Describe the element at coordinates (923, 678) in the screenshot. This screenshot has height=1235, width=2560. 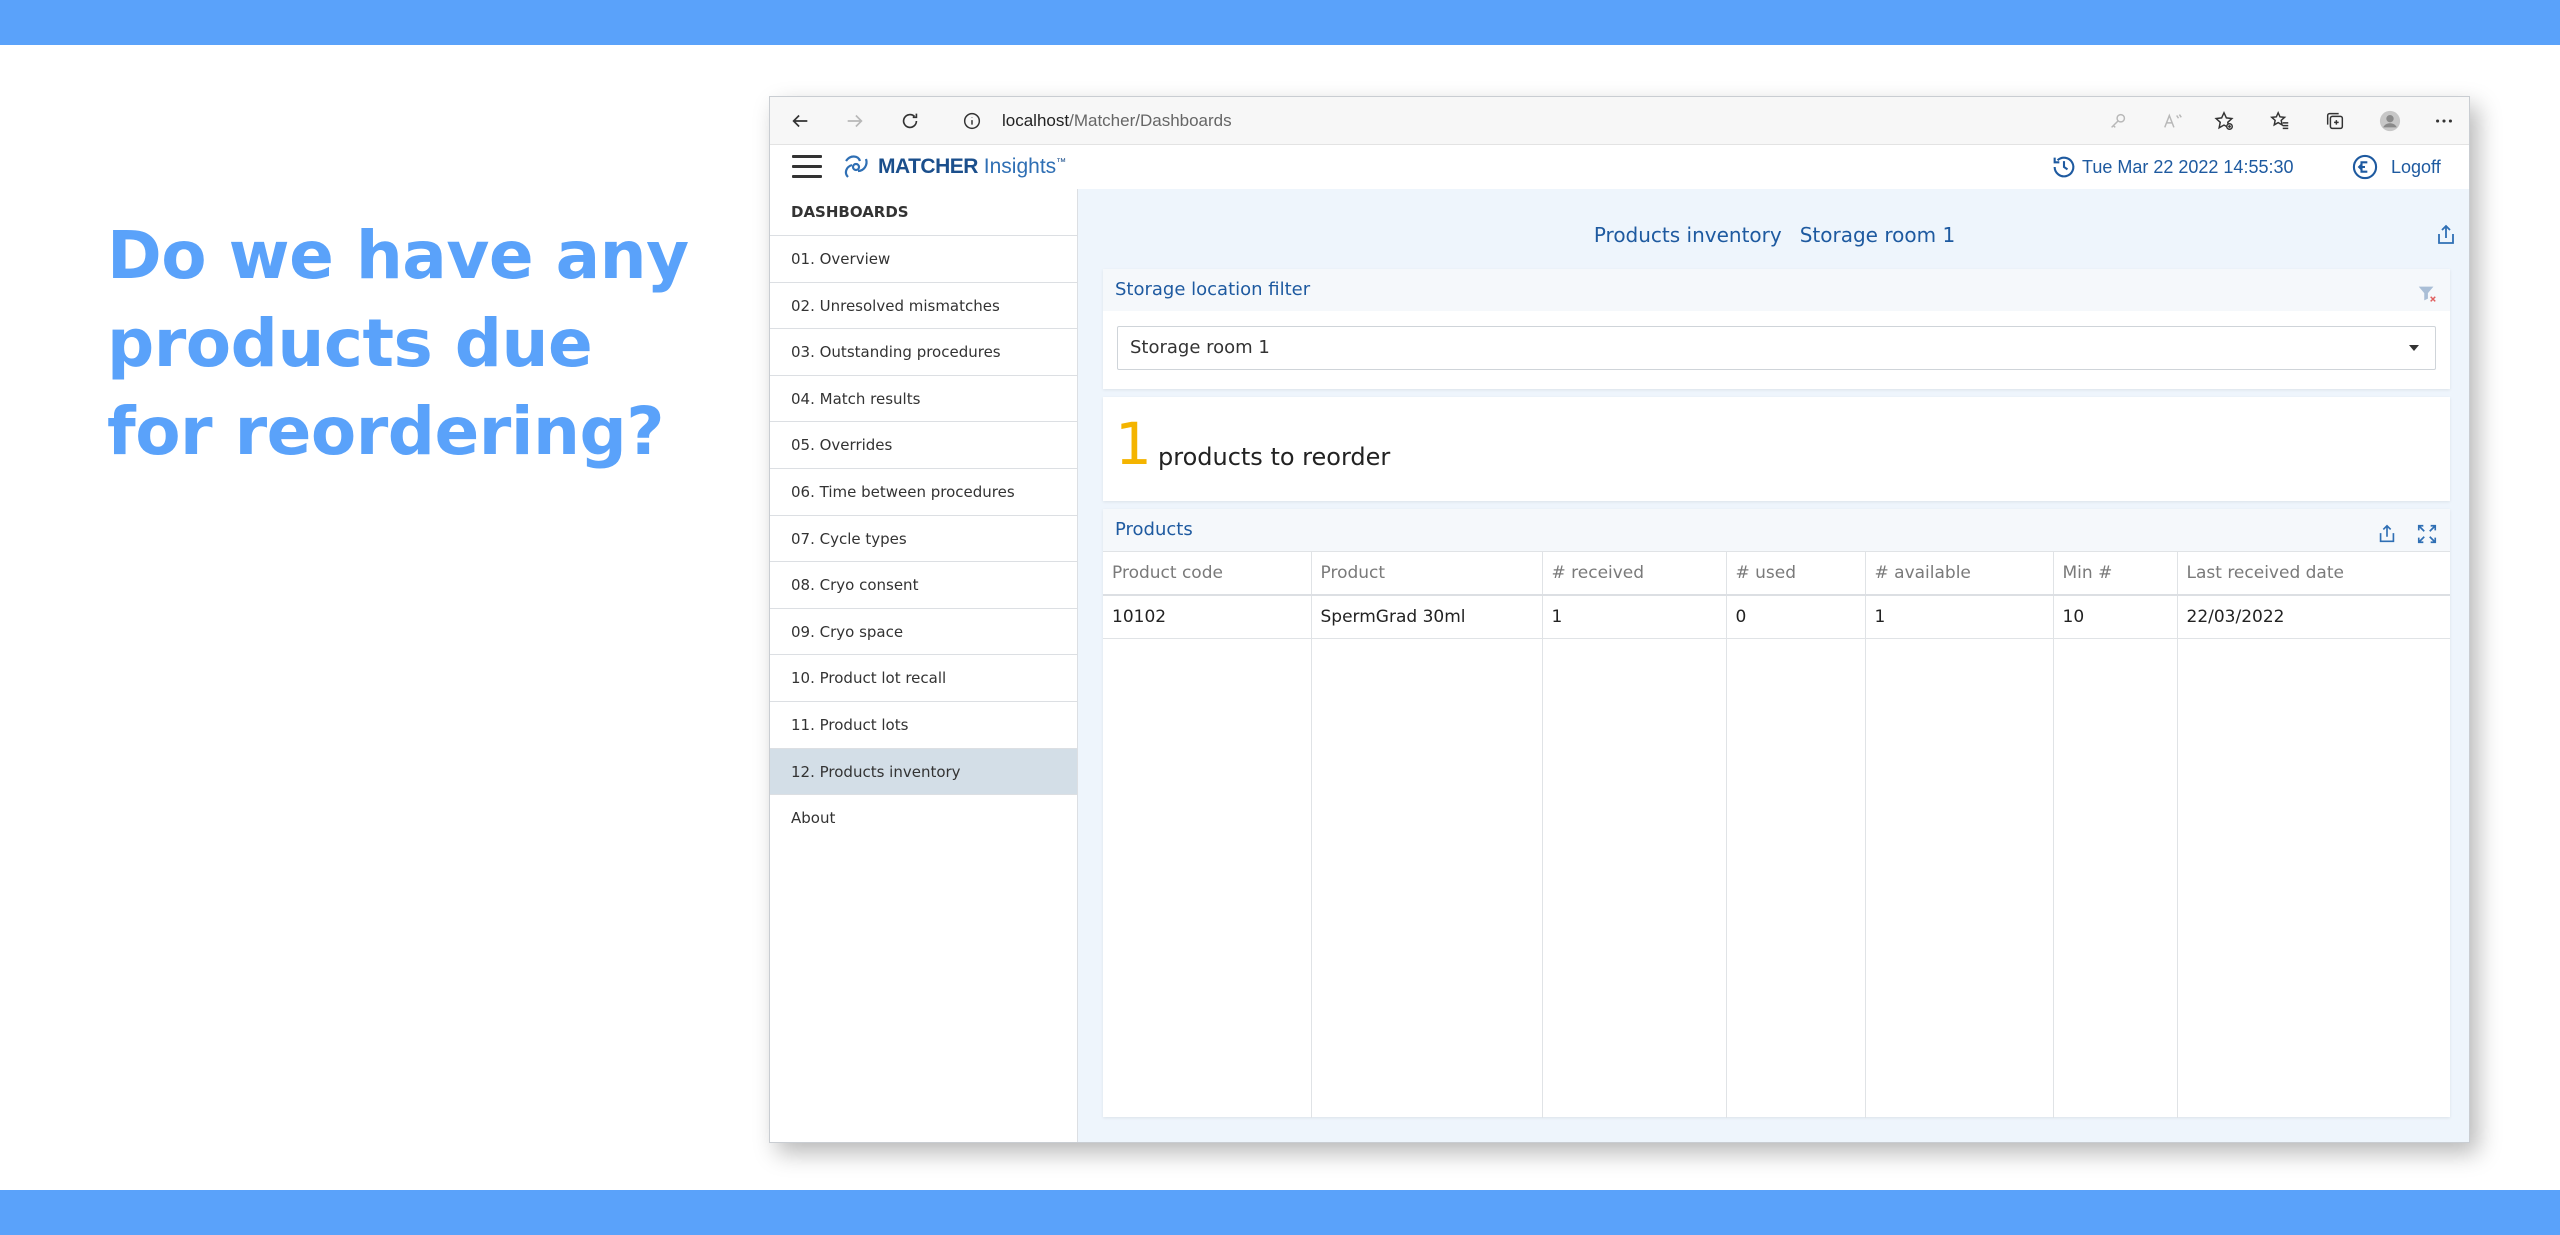
I see `sidebar-item-product-lot-recall: 10. Product lot recall` at that location.